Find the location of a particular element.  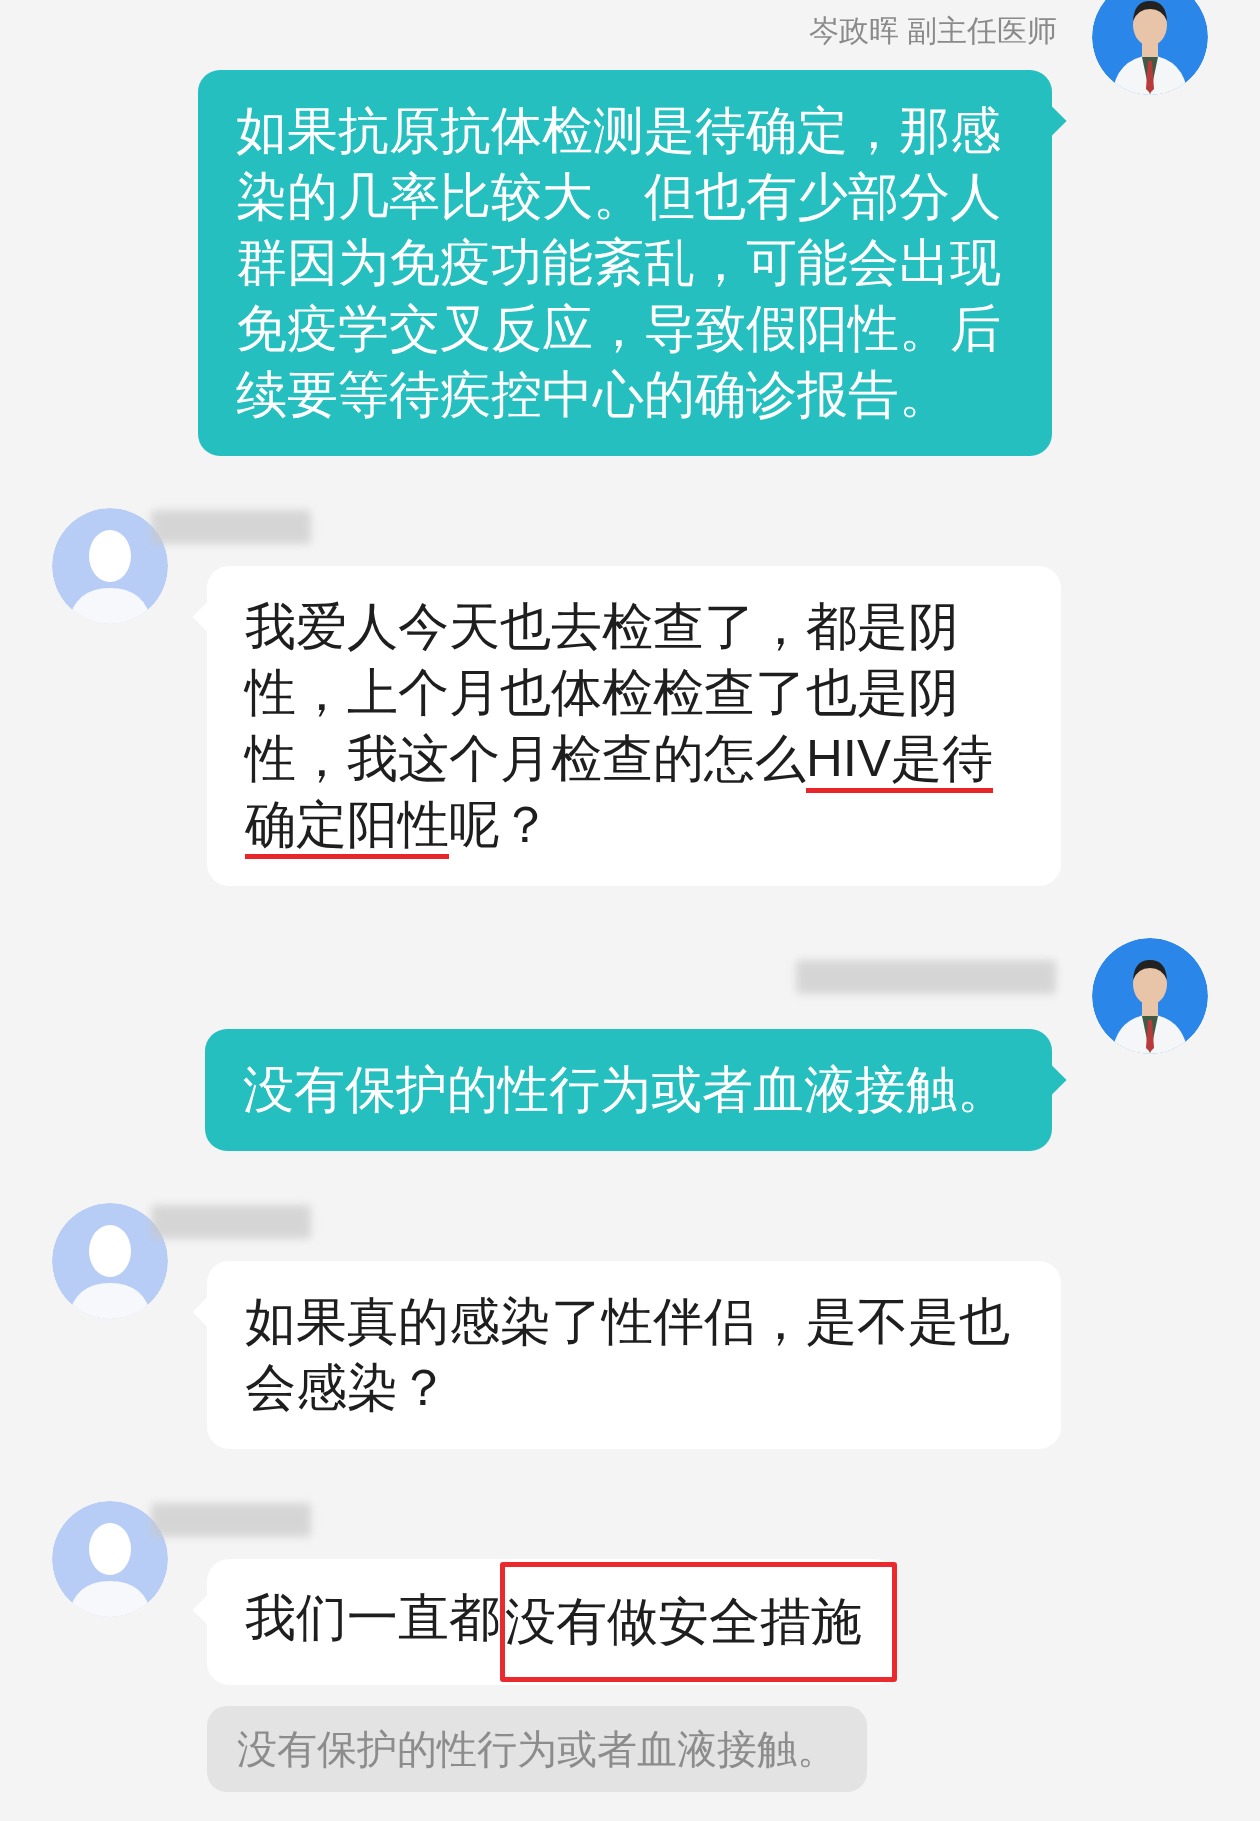

message-text: 如果真的感染了性伴侣，是不是也会感染？ is located at coordinates (628, 1355).